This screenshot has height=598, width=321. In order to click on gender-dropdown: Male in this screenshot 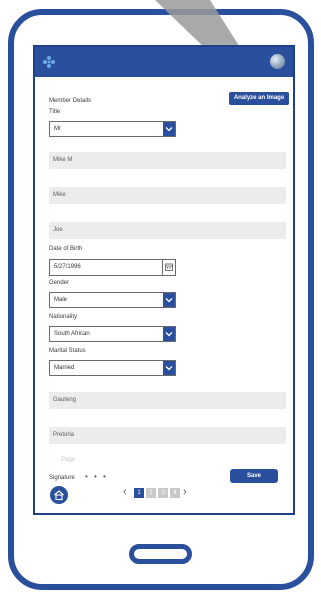, I will do `click(112, 300)`.